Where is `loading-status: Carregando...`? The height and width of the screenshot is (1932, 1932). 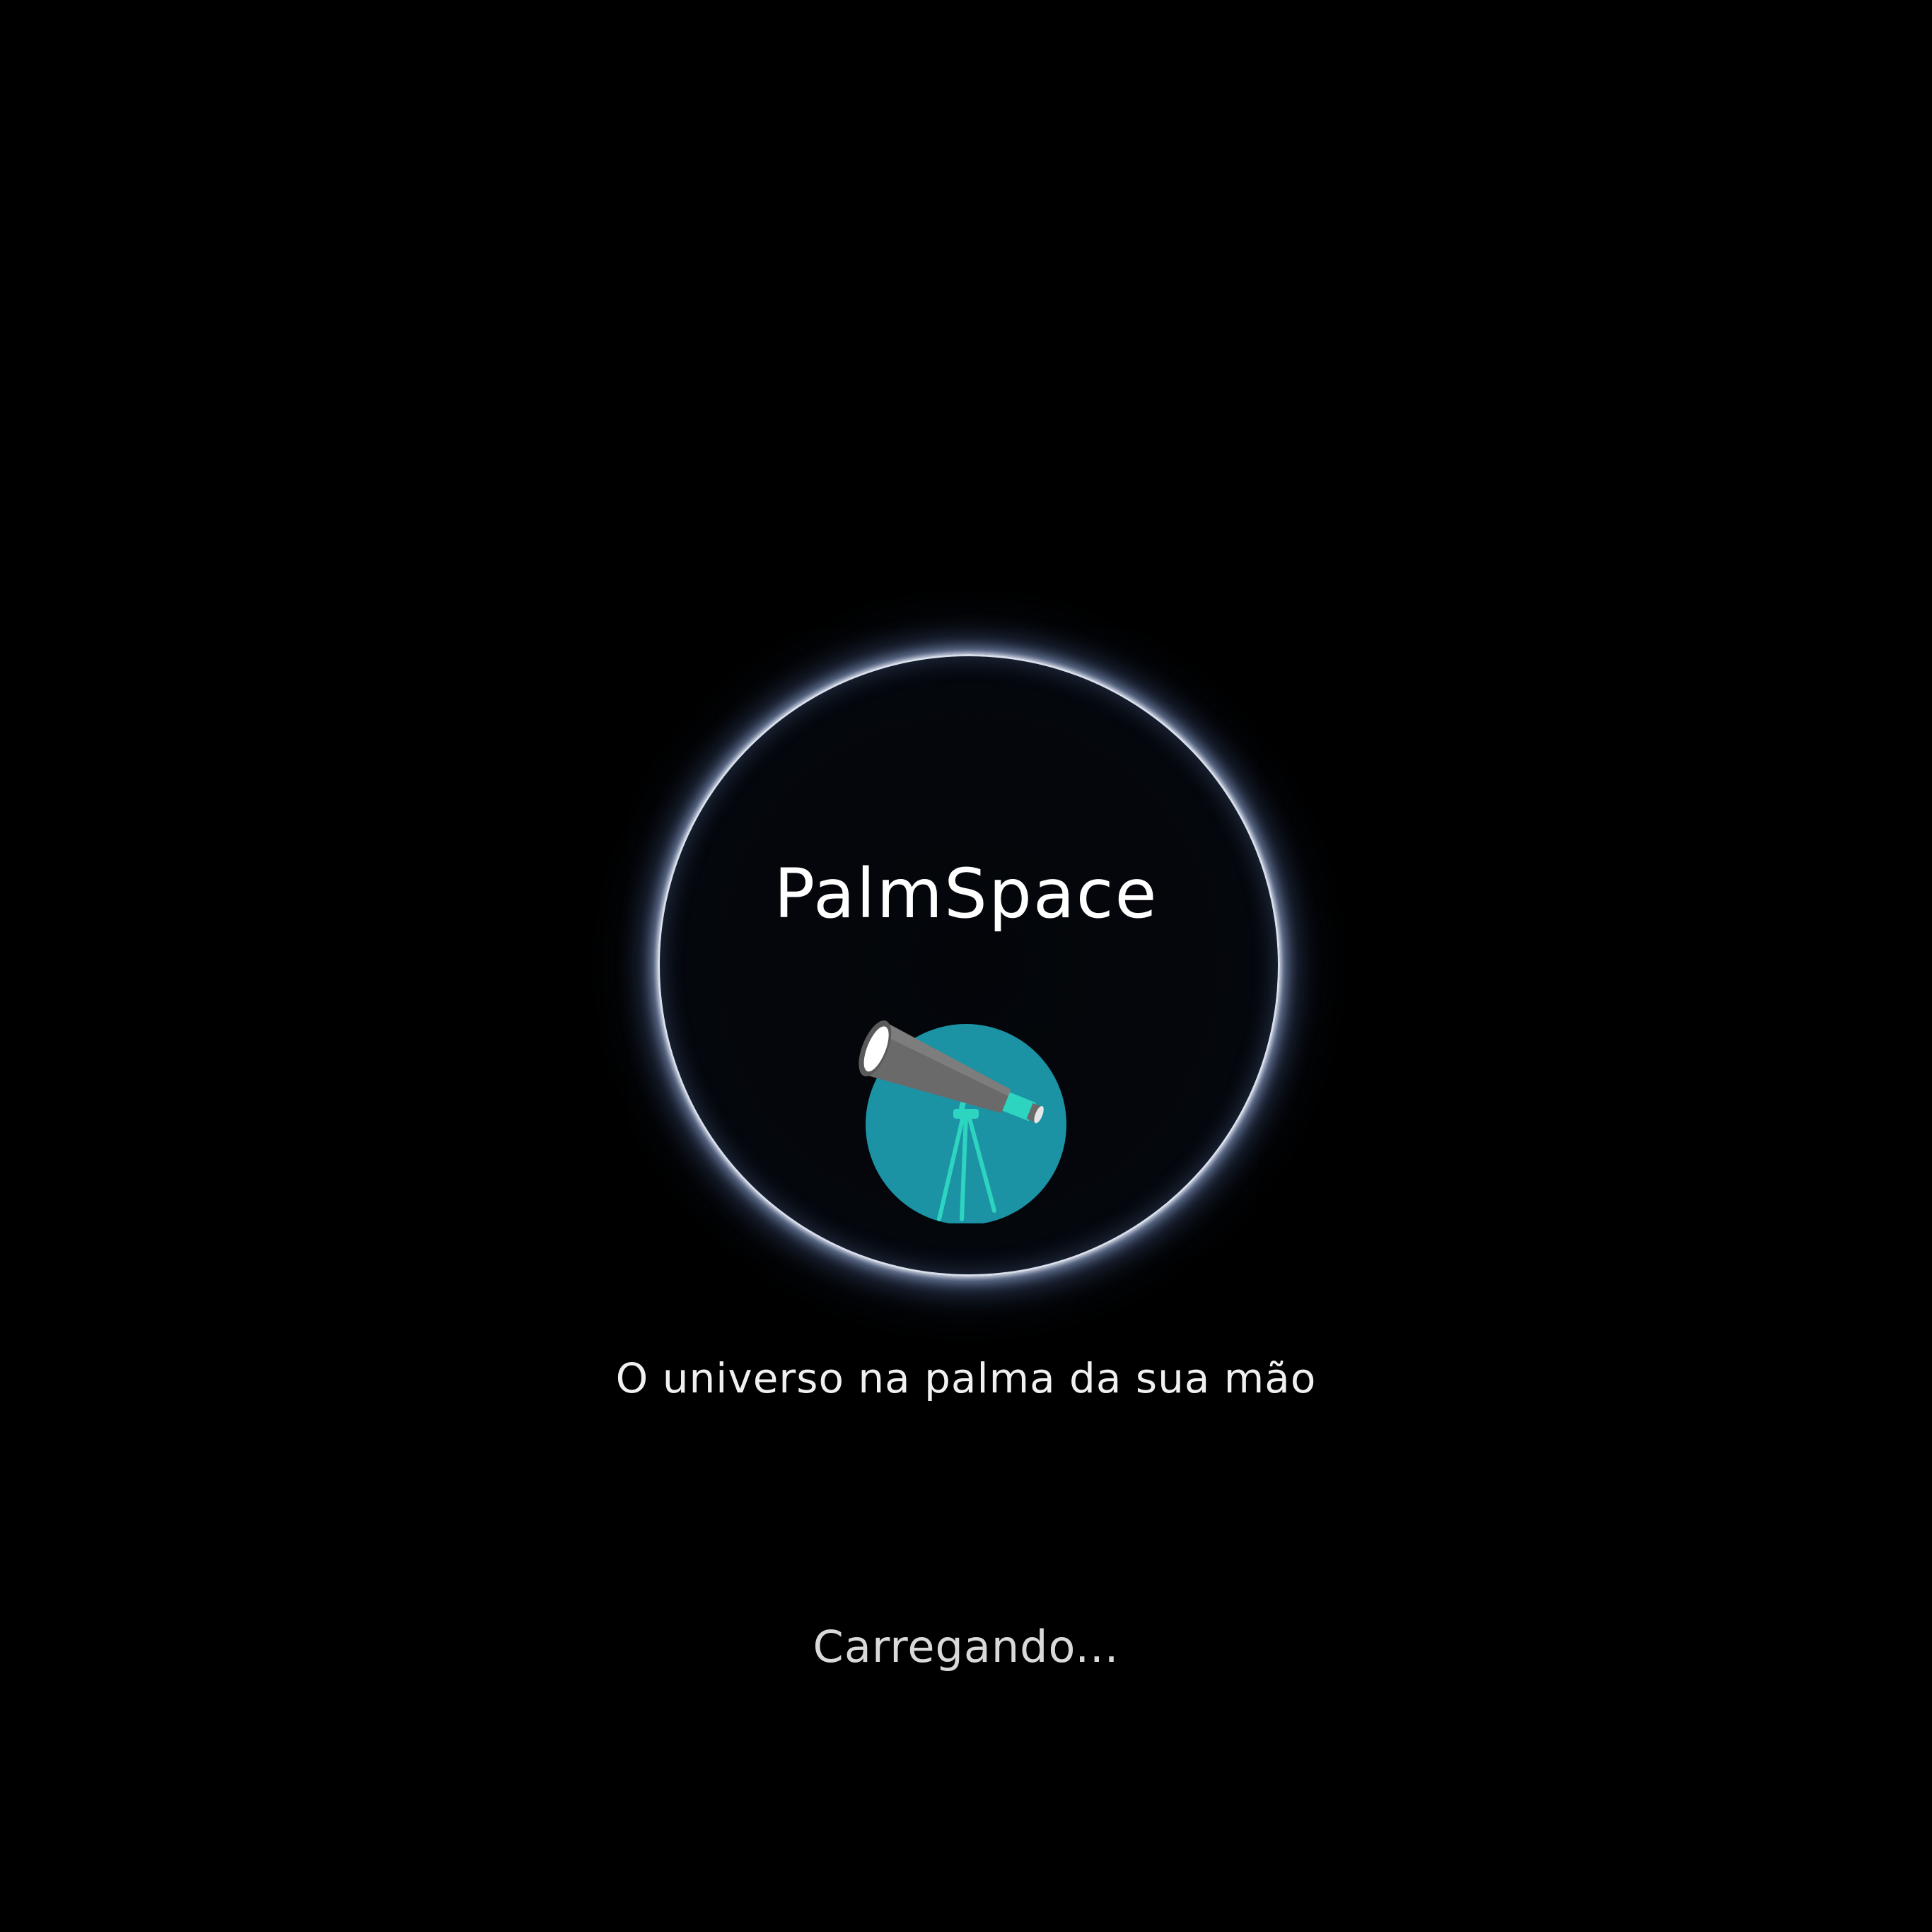 loading-status: Carregando... is located at coordinates (966, 1646).